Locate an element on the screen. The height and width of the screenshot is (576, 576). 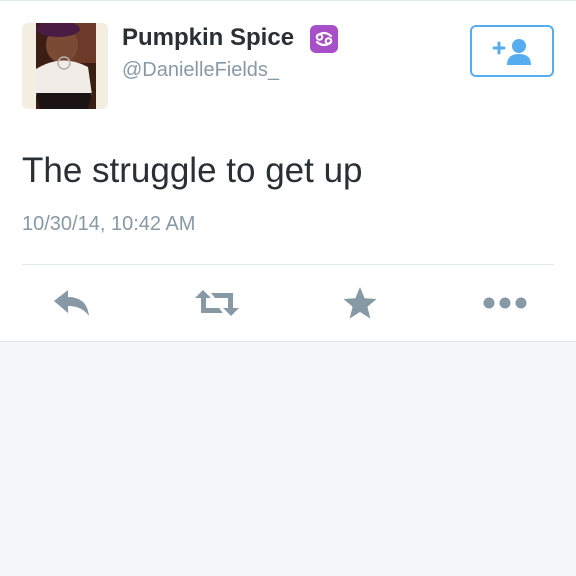
avatar is located at coordinates (65, 66).